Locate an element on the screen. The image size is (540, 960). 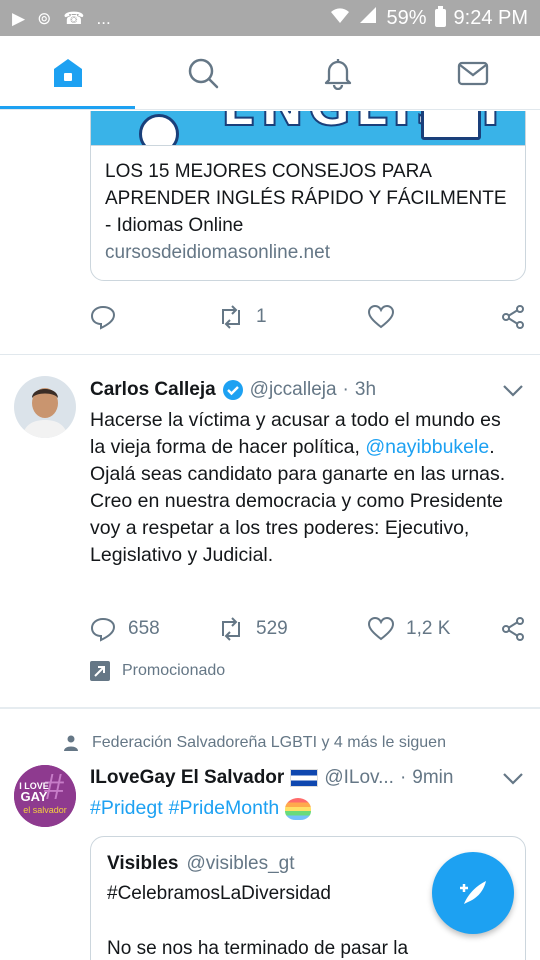
missed-call-icon: ☎ is located at coordinates (74, 18).